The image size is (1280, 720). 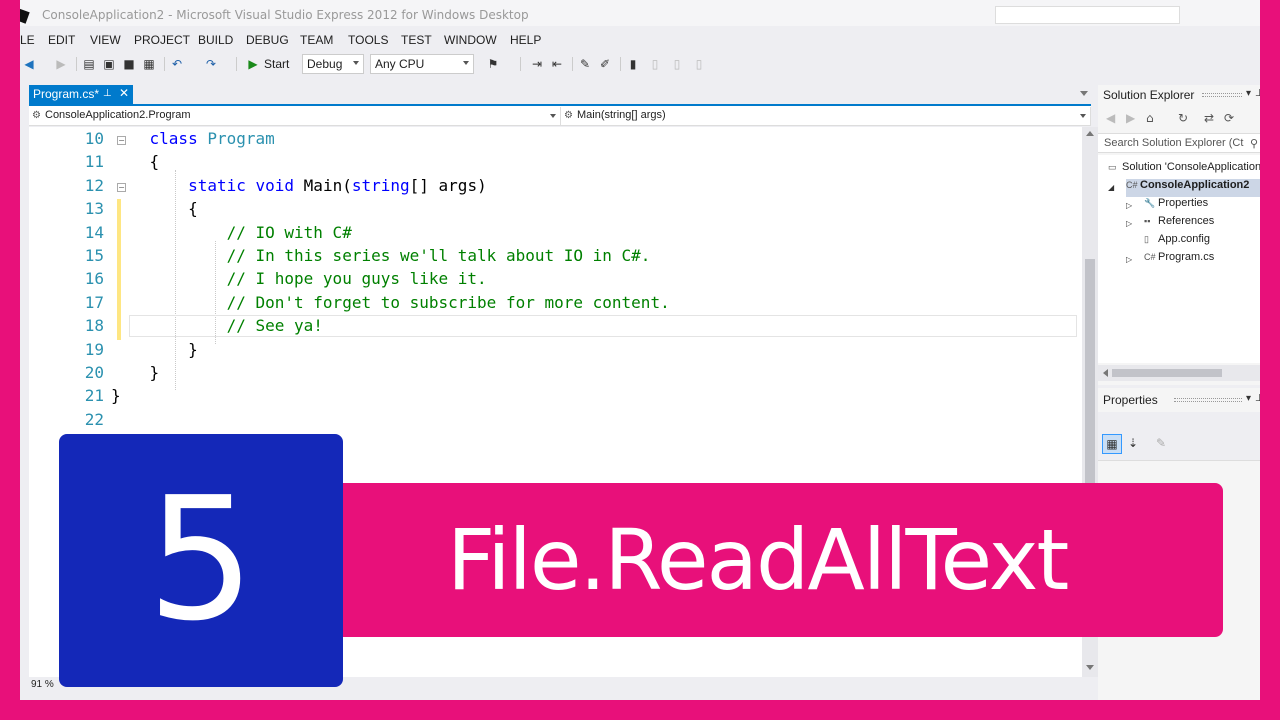 What do you see at coordinates (1209, 118) in the screenshot?
I see `switch-view-icon: ⇄` at bounding box center [1209, 118].